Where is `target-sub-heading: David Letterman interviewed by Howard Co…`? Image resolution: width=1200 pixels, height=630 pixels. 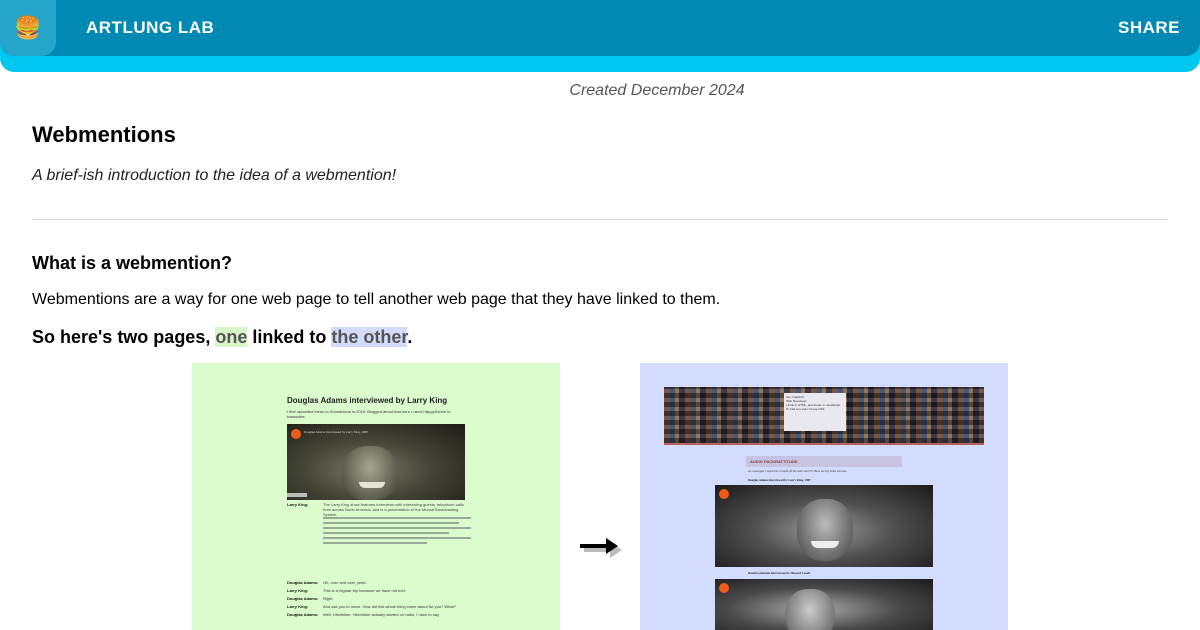
target-sub-heading: David Letterman interviewed by Howard Co… is located at coordinates (779, 573).